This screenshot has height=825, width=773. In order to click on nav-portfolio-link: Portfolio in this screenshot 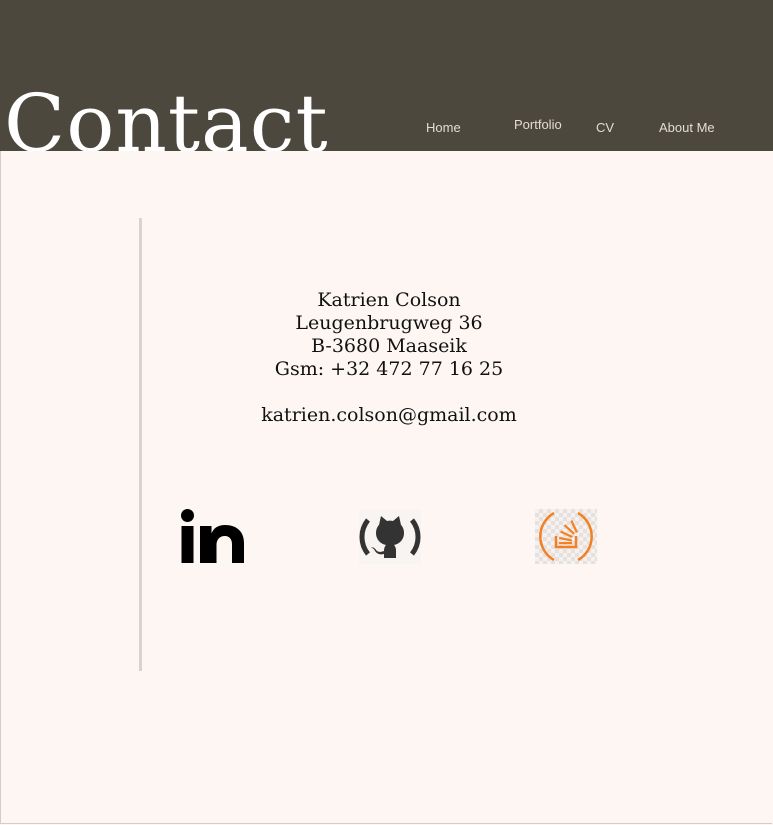, I will do `click(538, 124)`.